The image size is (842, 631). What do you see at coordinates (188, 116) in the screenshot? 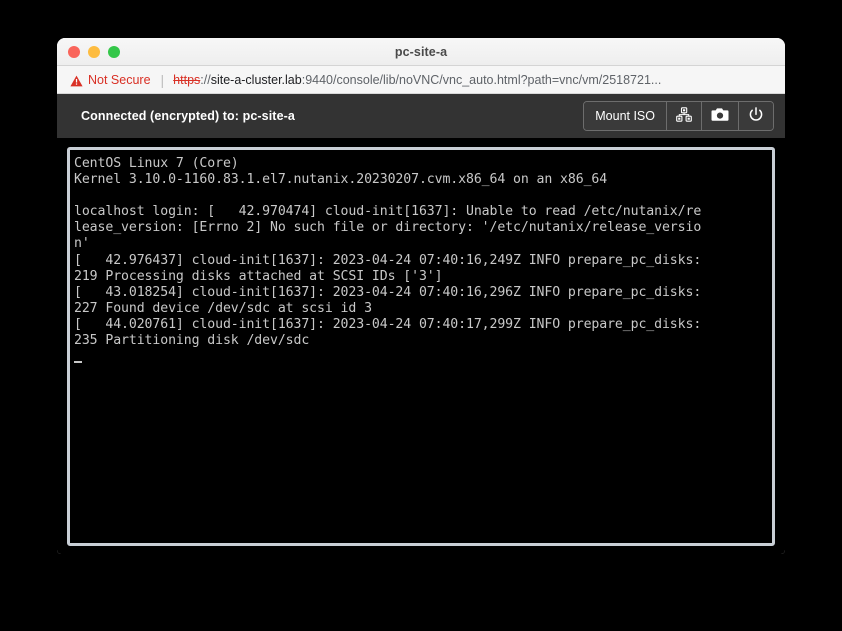
I see `connection-status-label: Connected (encrypted) to: pc-site-a` at bounding box center [188, 116].